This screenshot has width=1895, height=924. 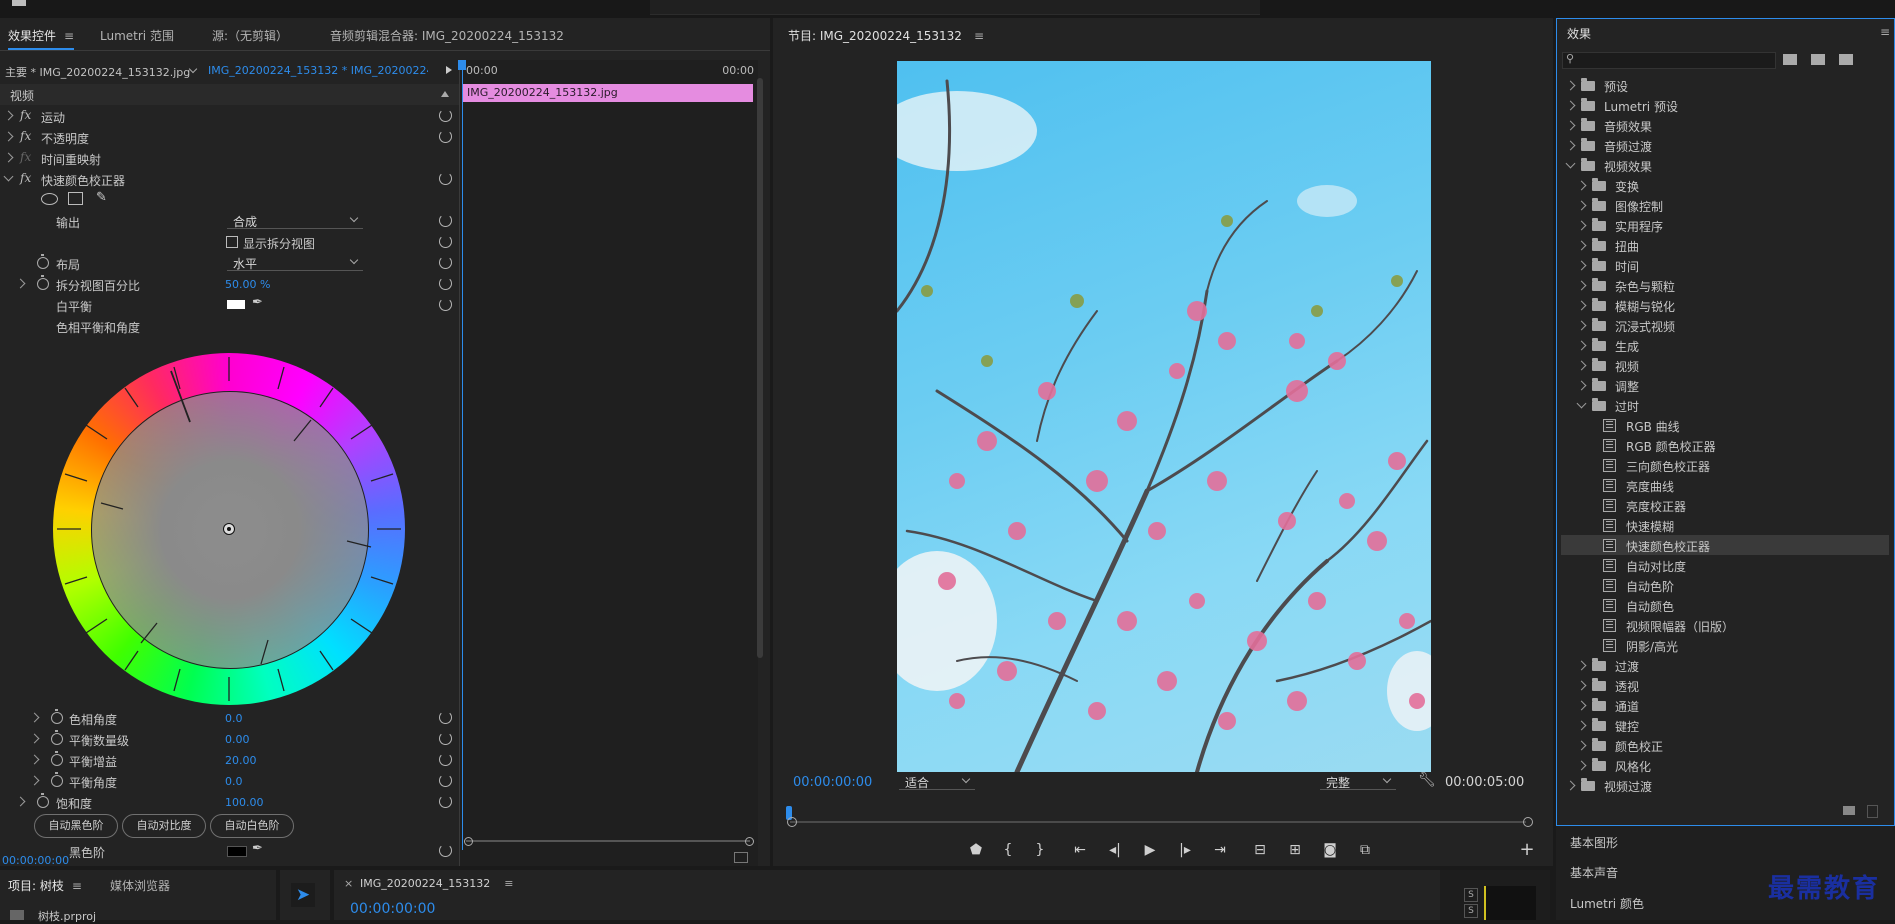 What do you see at coordinates (229, 157) in the screenshot?
I see `effect-row-time-remap: fx 时间重映射` at bounding box center [229, 157].